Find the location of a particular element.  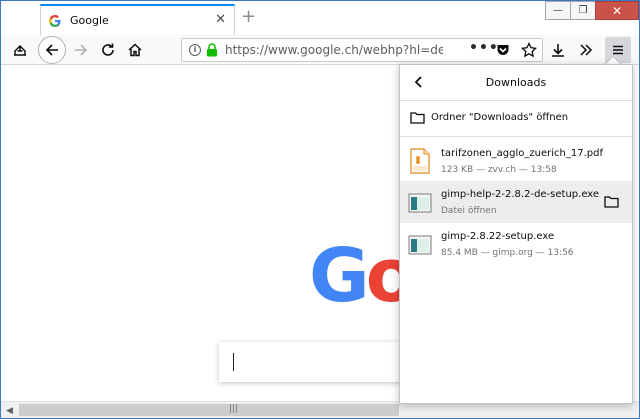

new-tab-icon: + is located at coordinates (248, 17).